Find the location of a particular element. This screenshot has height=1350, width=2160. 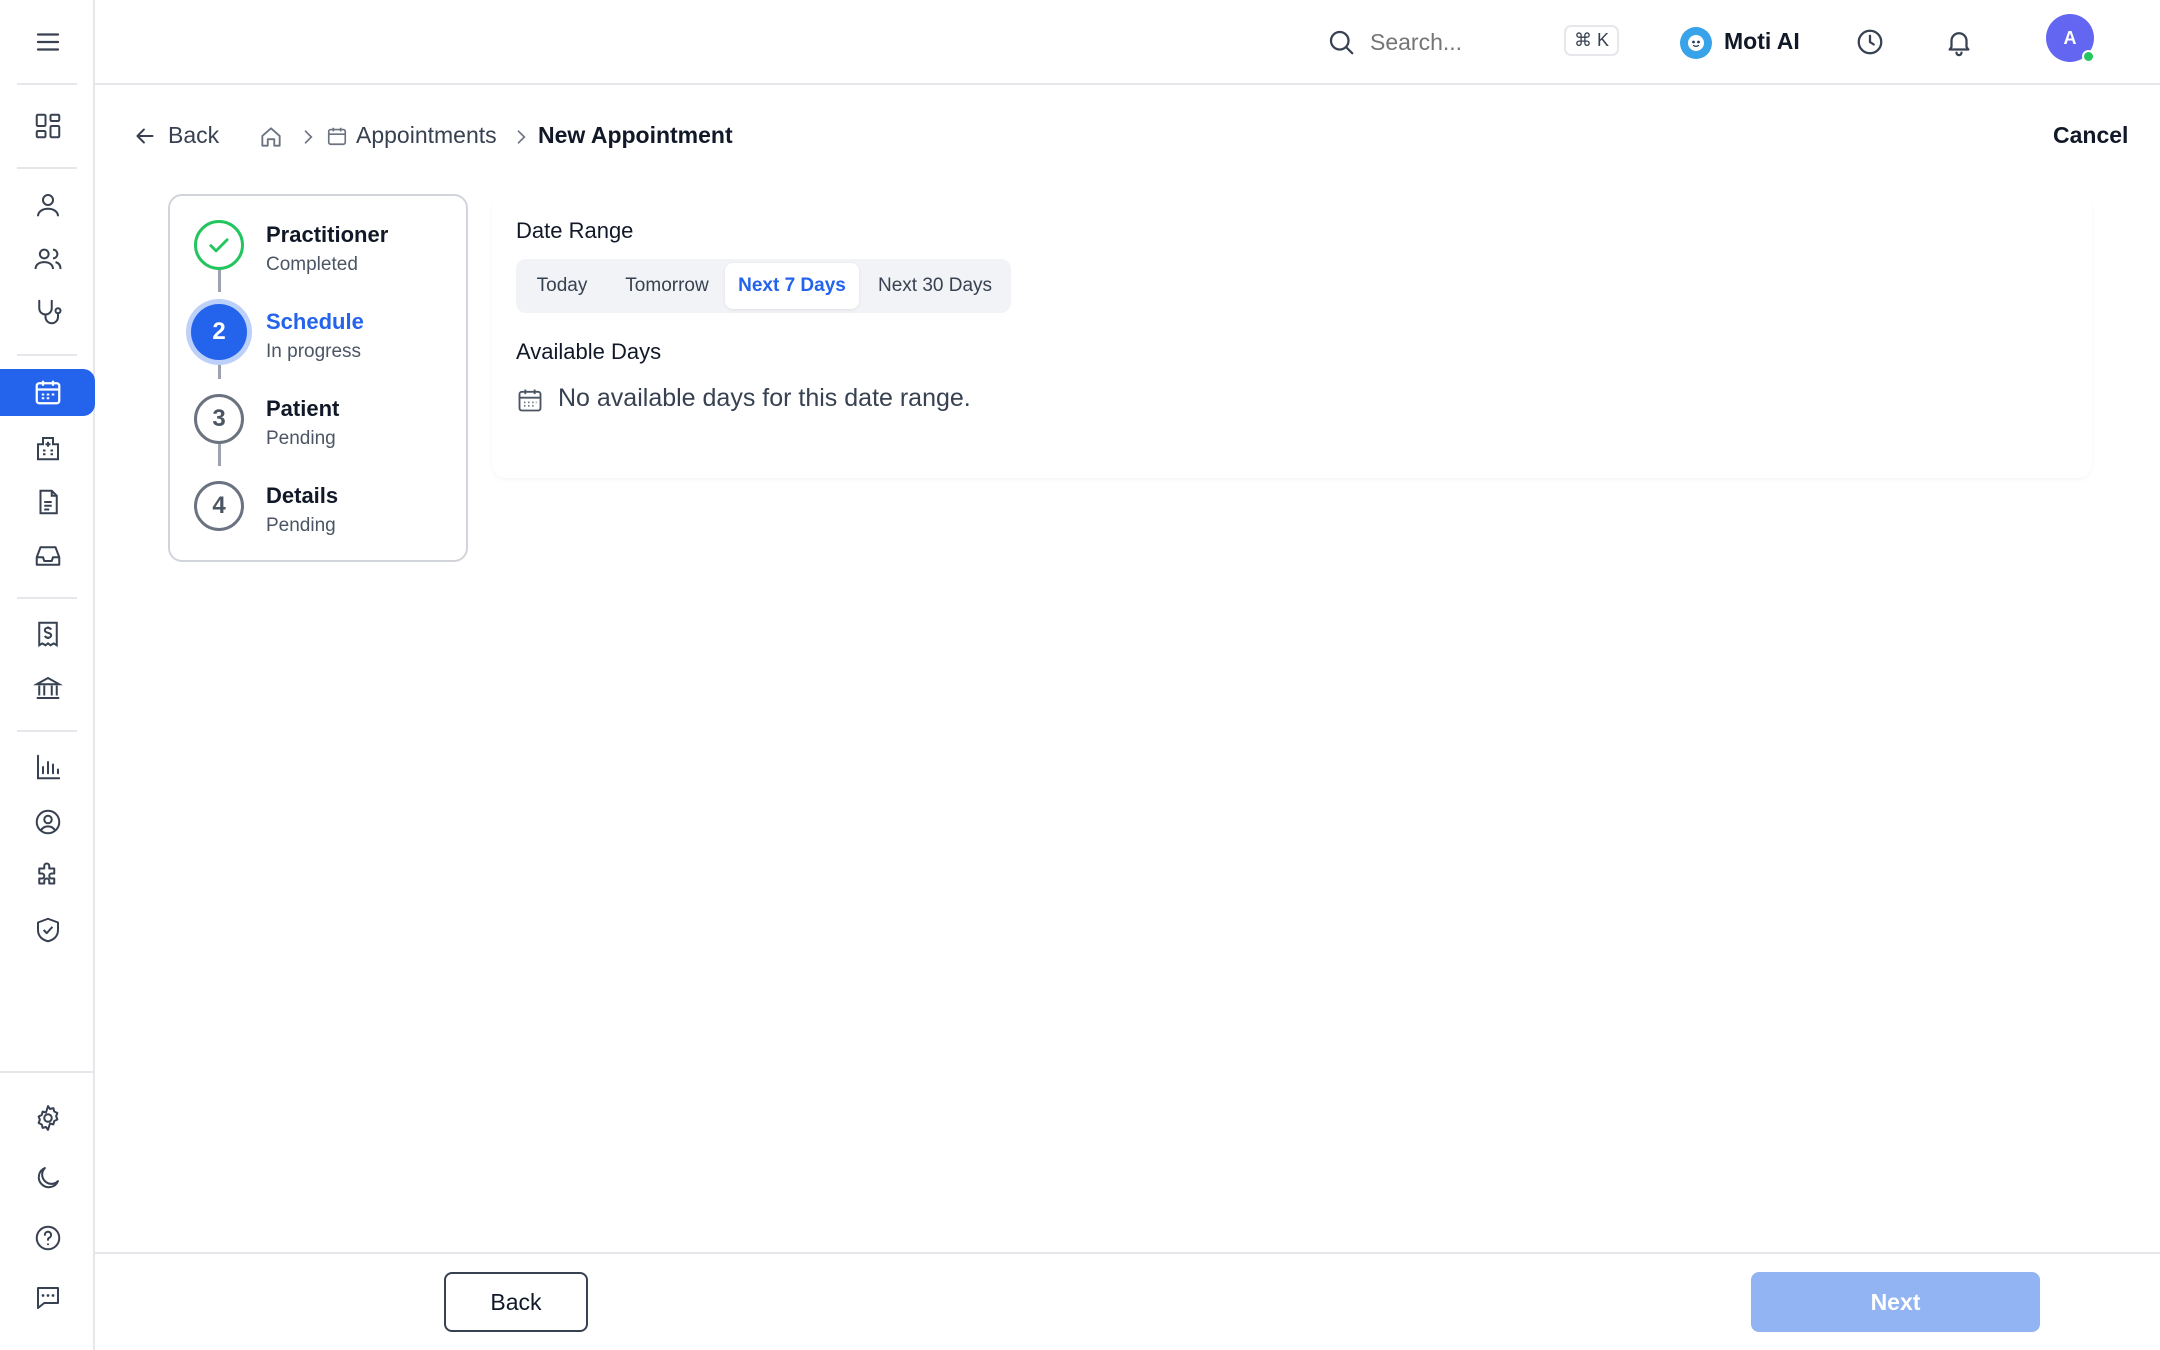

puzzle-icon is located at coordinates (48, 876).